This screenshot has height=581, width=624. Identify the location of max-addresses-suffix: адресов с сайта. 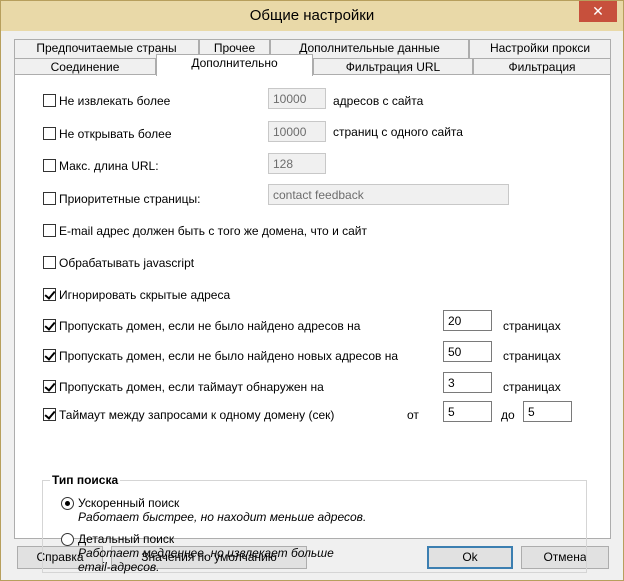
(378, 101).